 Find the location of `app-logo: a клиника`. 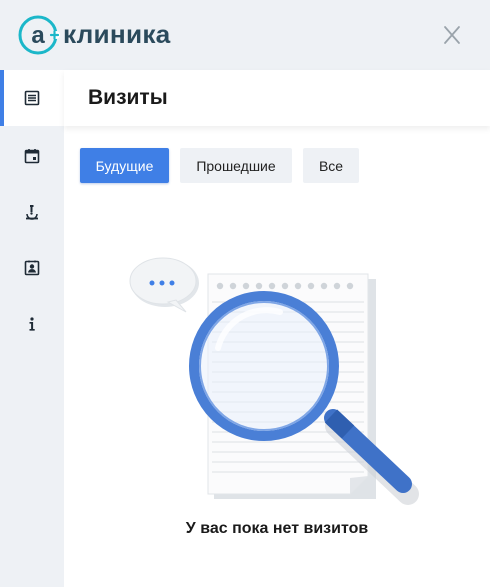

app-logo: a клиника is located at coordinates (94, 35).